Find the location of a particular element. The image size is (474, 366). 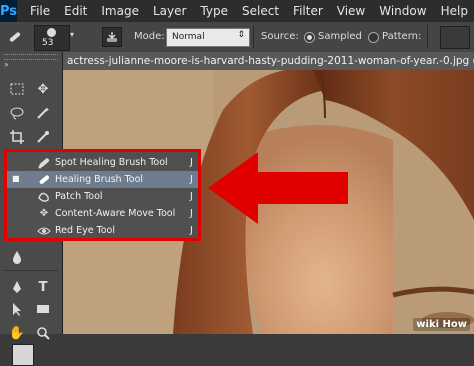

menu-select: Select is located at coordinates (260, 11).